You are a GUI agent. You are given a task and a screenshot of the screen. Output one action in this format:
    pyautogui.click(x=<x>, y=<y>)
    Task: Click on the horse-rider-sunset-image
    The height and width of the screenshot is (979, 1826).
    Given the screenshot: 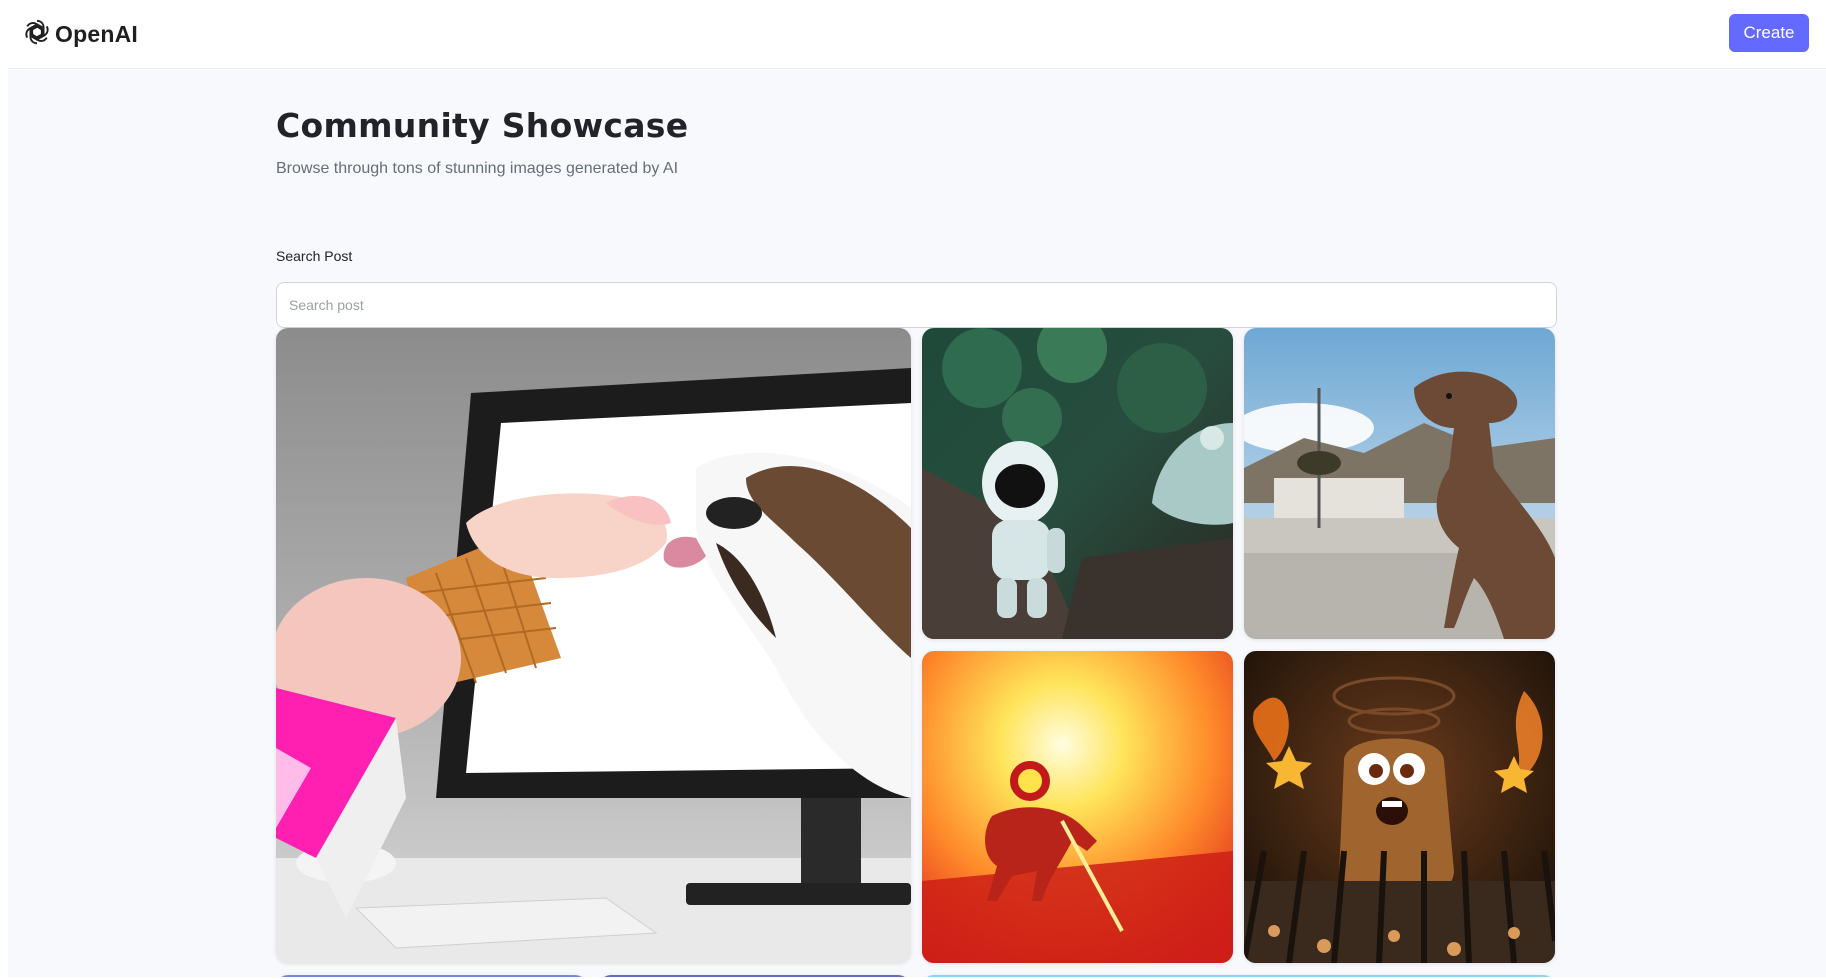 What is the action you would take?
    pyautogui.click(x=1077, y=807)
    